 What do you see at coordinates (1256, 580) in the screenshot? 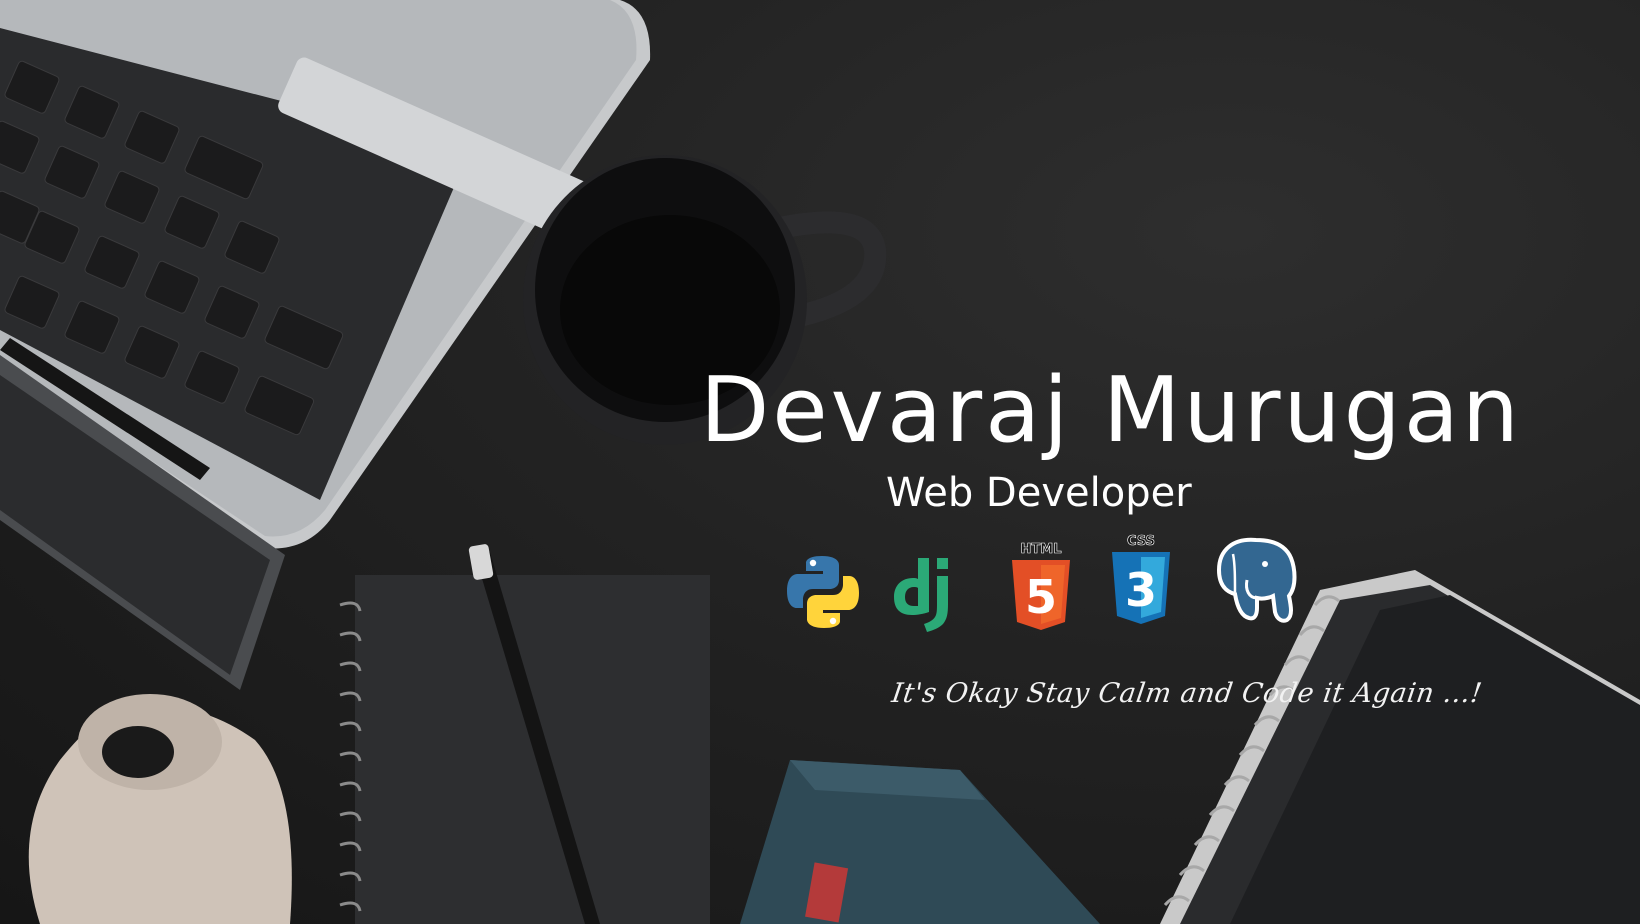
I see `postgresql-icon` at bounding box center [1256, 580].